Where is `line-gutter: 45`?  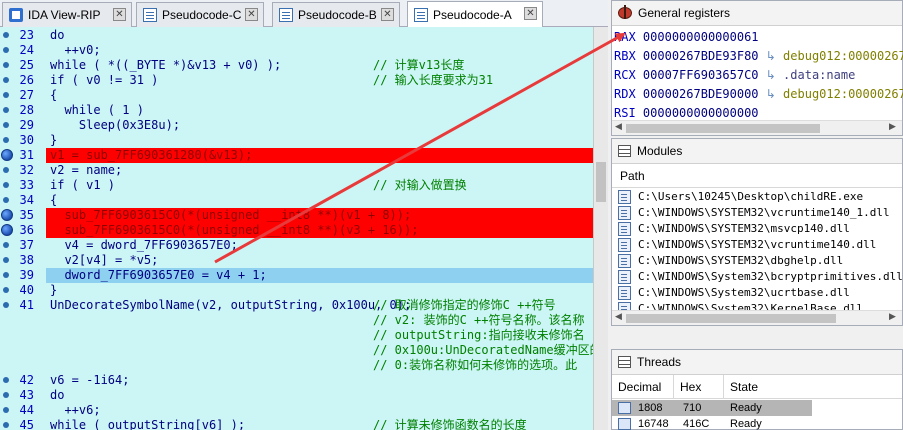
line-gutter: 45 is located at coordinates (23, 424).